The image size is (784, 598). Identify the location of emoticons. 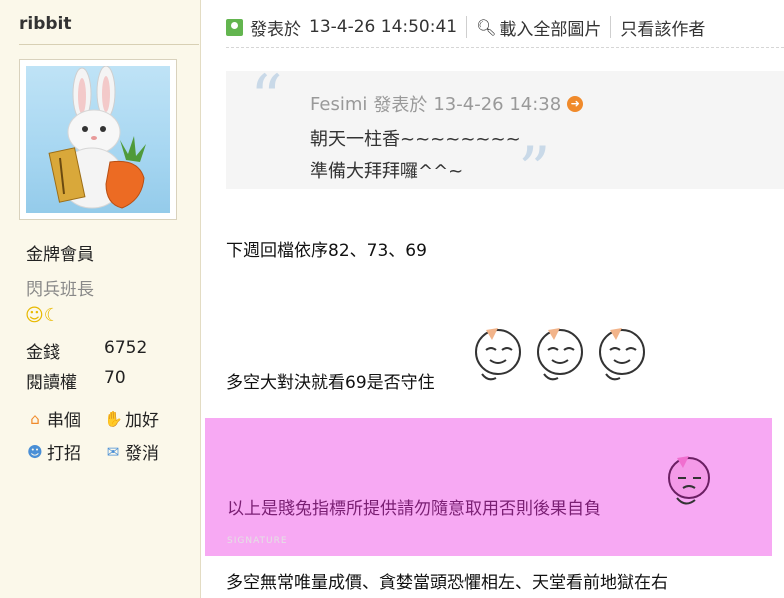
(562, 355).